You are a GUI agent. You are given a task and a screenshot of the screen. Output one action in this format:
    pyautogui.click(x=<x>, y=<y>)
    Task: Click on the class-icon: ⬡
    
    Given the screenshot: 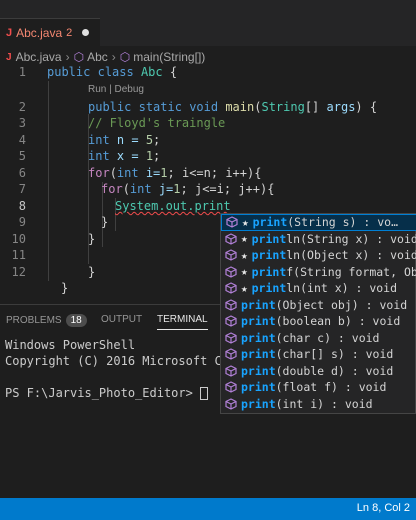 What is the action you would take?
    pyautogui.click(x=79, y=57)
    